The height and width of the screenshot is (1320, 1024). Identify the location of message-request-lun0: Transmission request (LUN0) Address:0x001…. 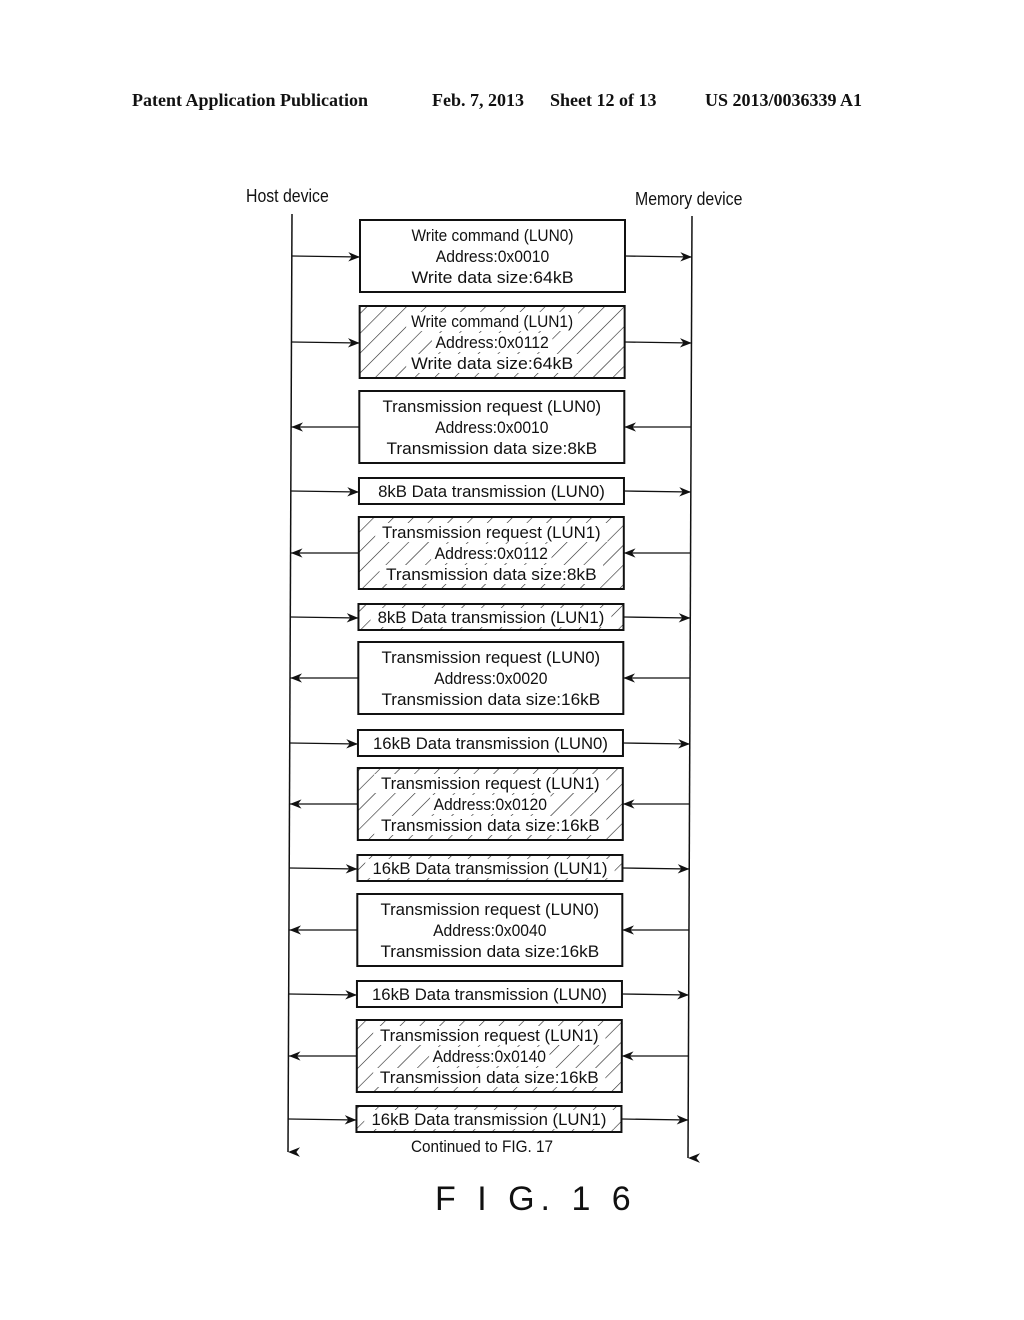
(491, 427).